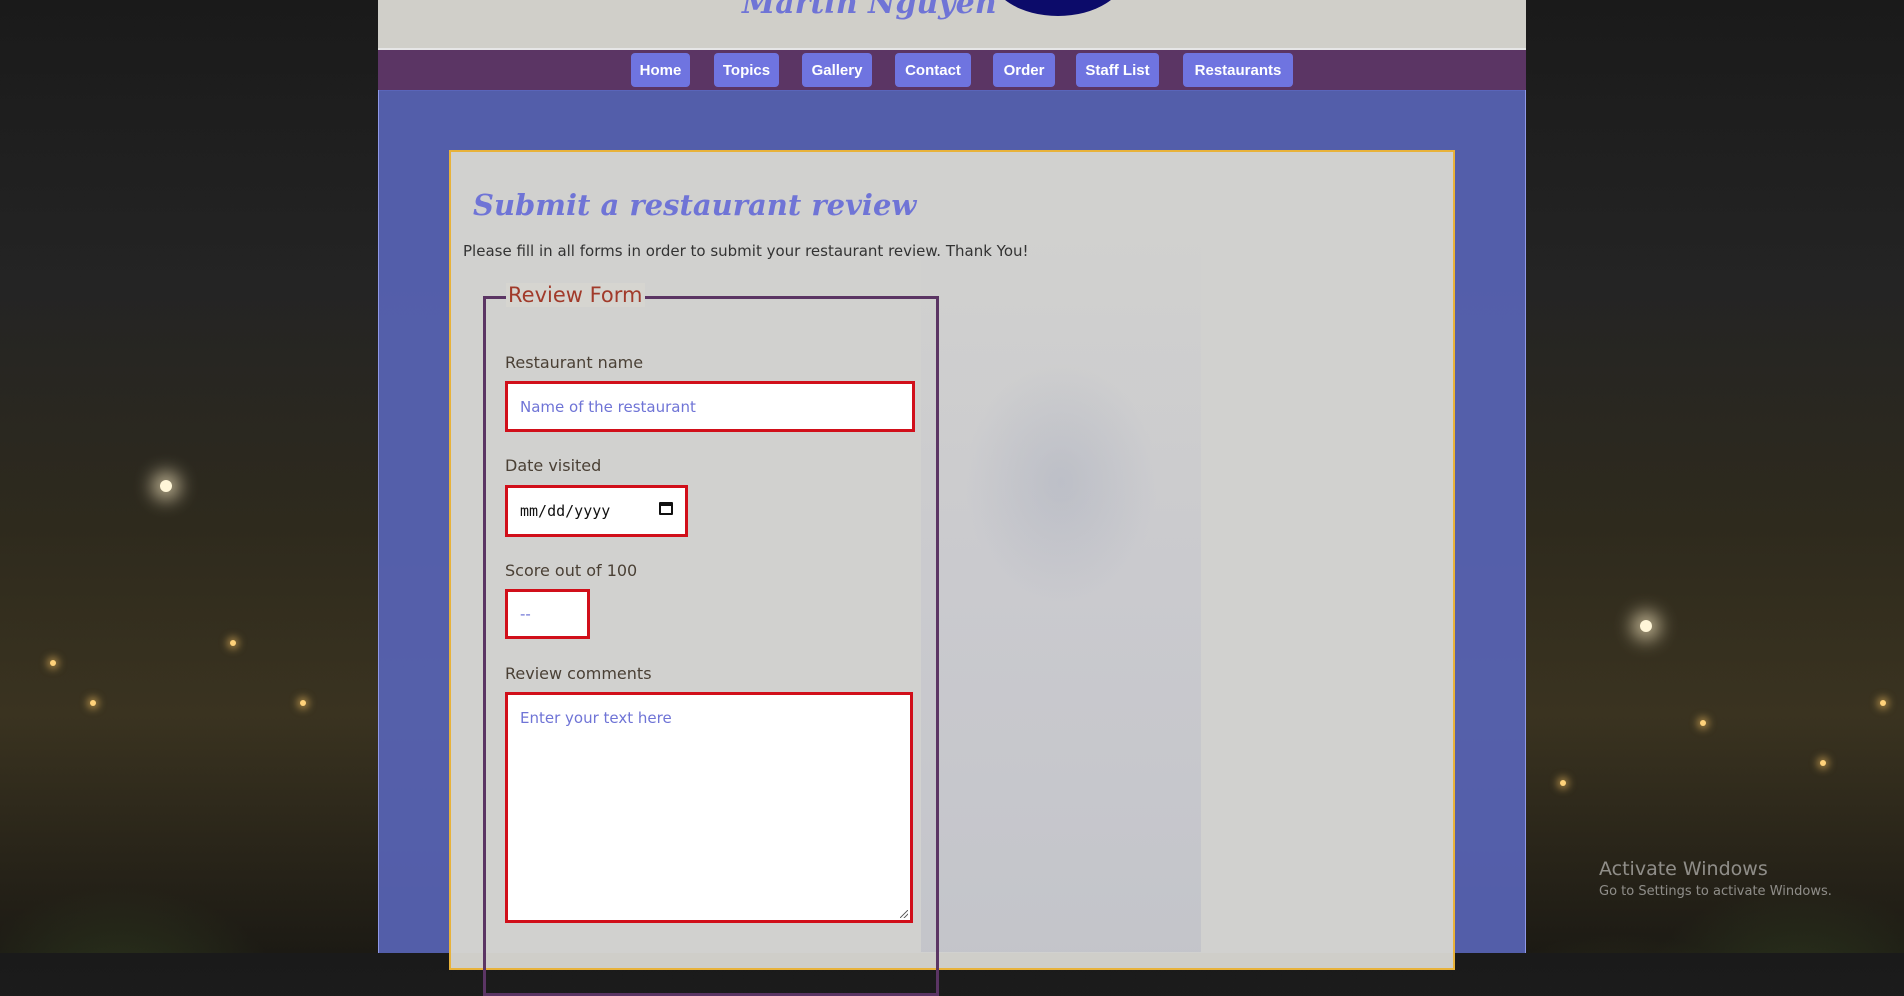  I want to click on nav-contact-link: Contact, so click(933, 70).